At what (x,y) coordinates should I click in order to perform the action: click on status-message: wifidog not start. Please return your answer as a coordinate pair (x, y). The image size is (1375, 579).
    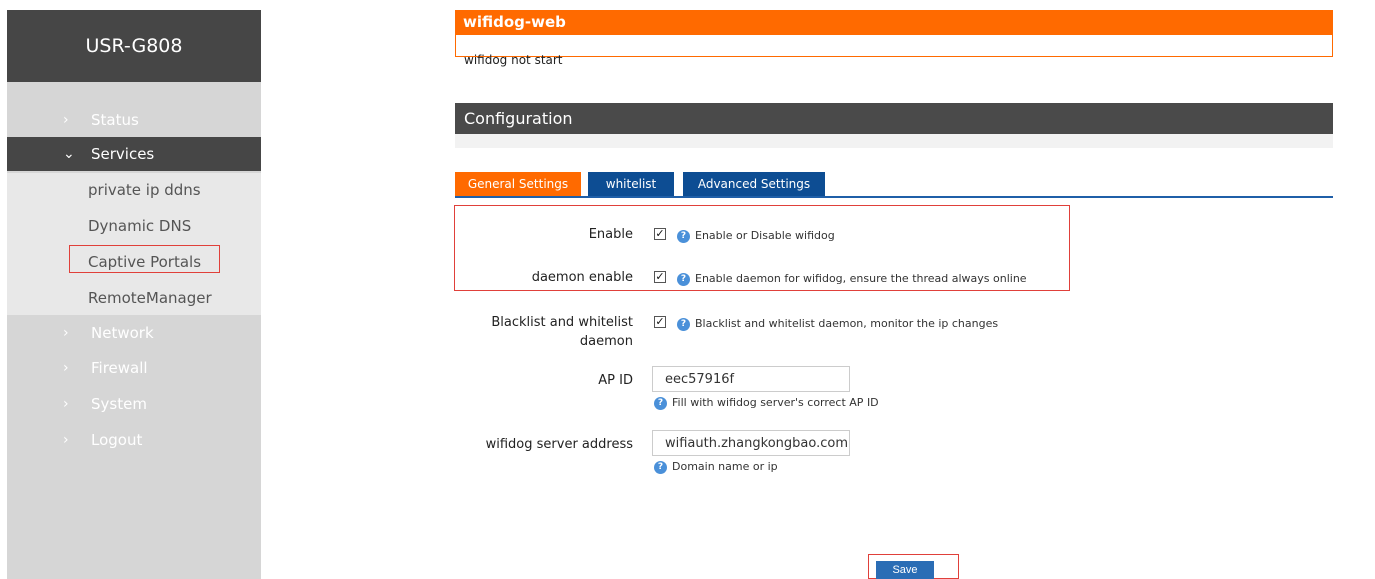
    Looking at the image, I should click on (513, 60).